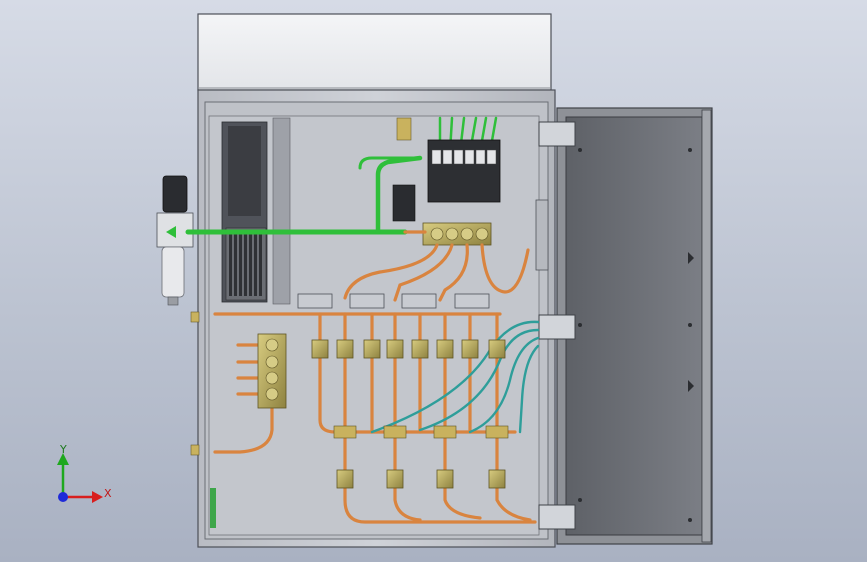 The image size is (867, 562). What do you see at coordinates (634, 326) in the screenshot?
I see `enclosure-door` at bounding box center [634, 326].